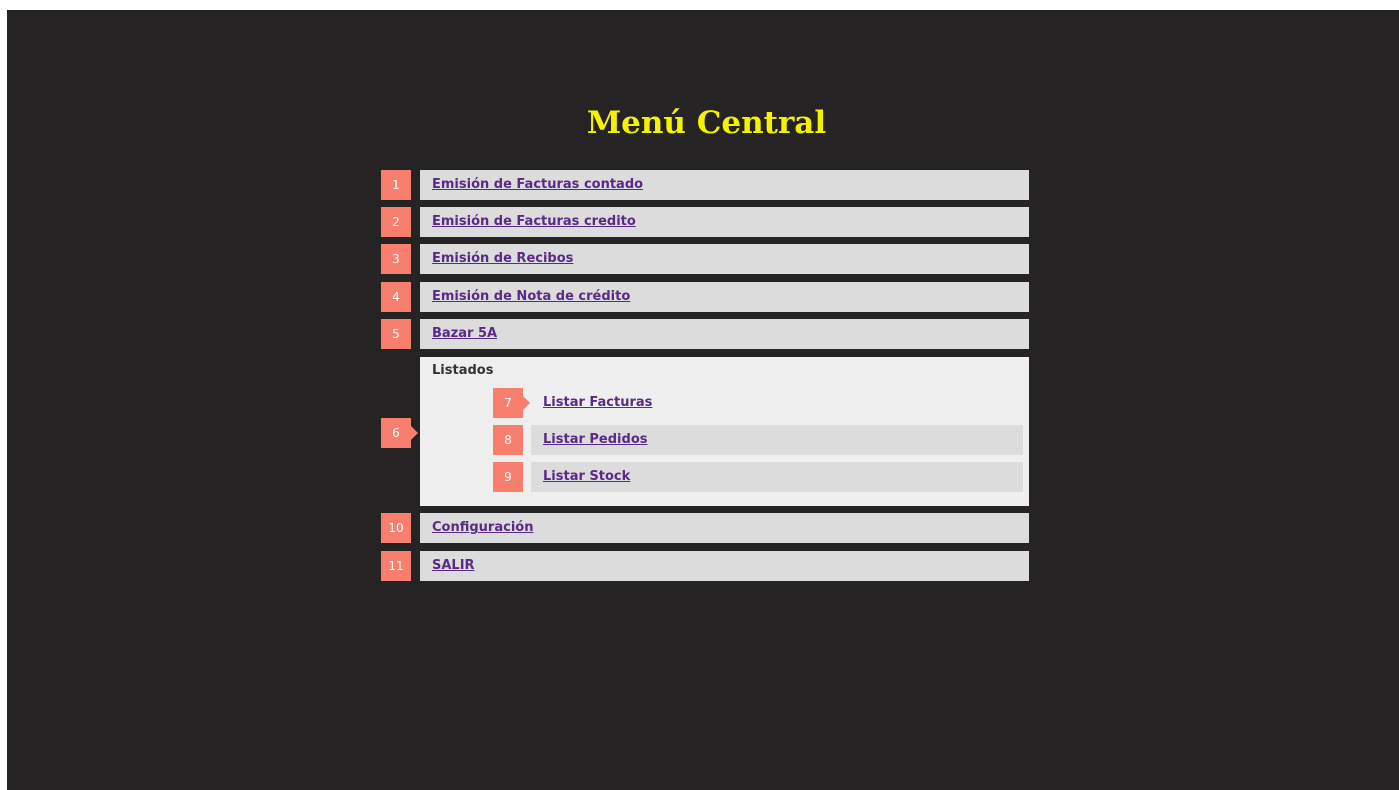 This screenshot has height=790, width=1399. What do you see at coordinates (502, 259) in the screenshot?
I see `menu-link-emision-recibos: Emisión de Recibos` at bounding box center [502, 259].